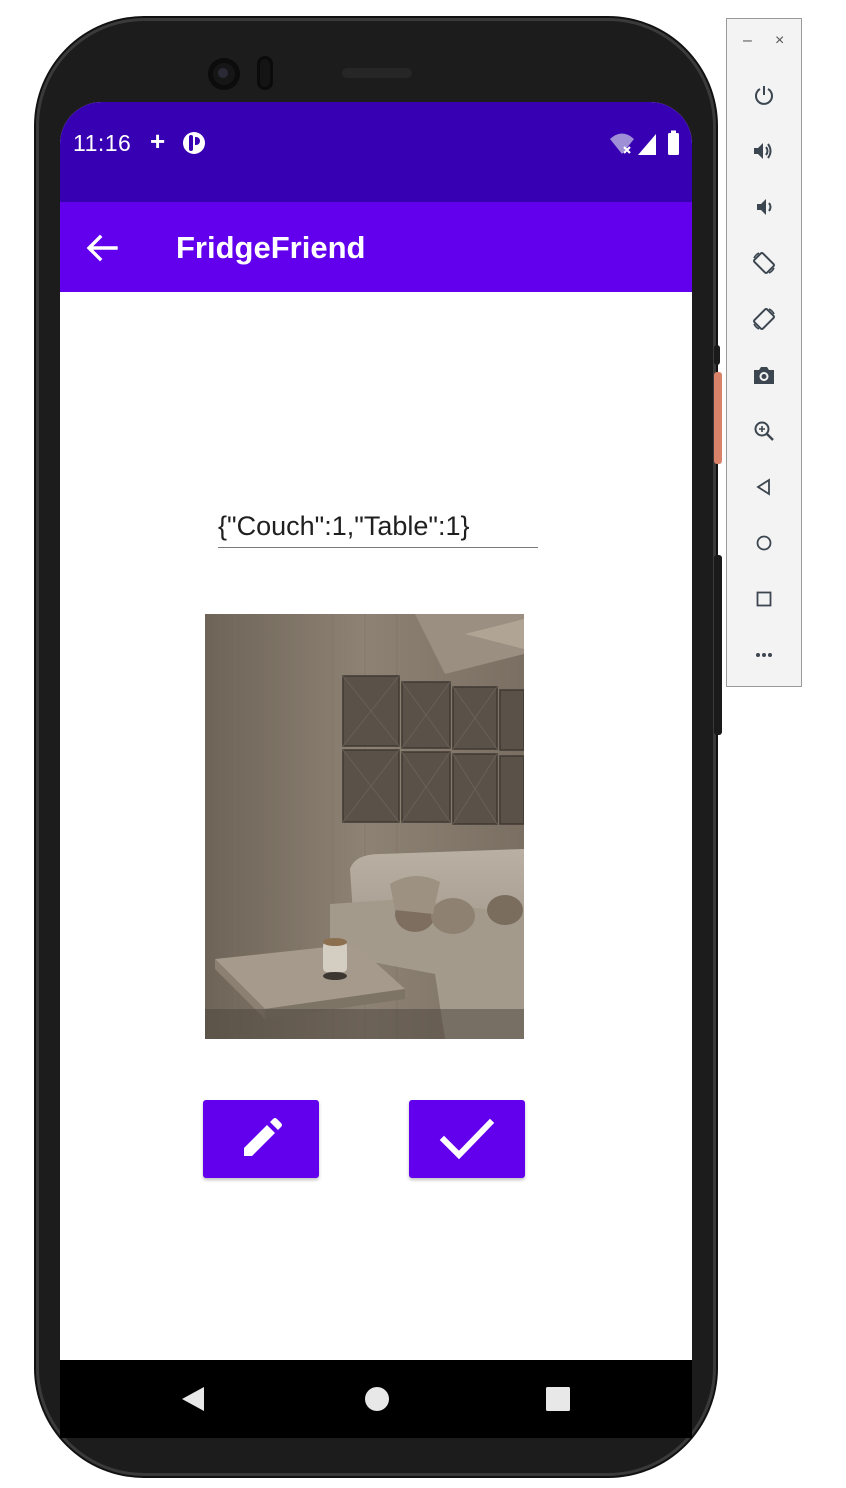 This screenshot has height=1488, width=846. What do you see at coordinates (779, 41) in the screenshot?
I see `close-button: ×` at bounding box center [779, 41].